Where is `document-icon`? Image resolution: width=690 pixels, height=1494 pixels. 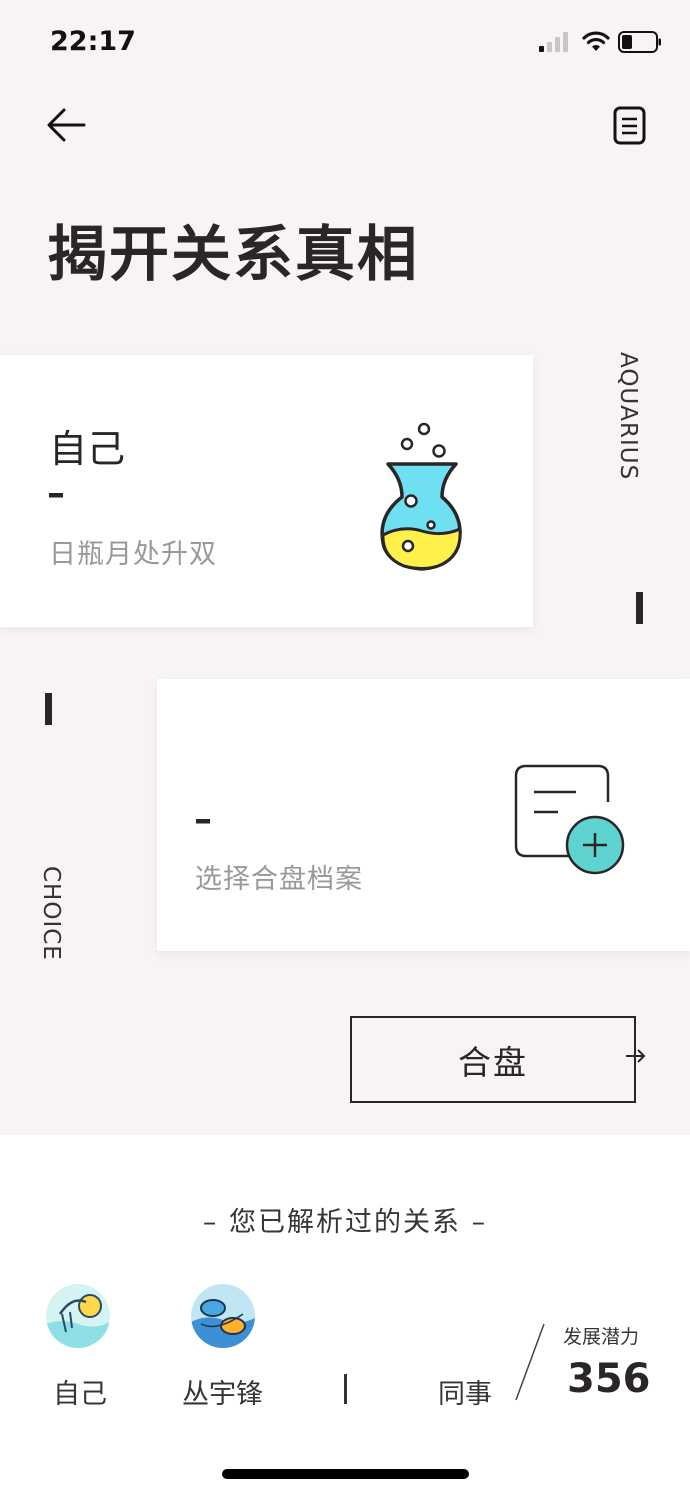 document-icon is located at coordinates (629, 125).